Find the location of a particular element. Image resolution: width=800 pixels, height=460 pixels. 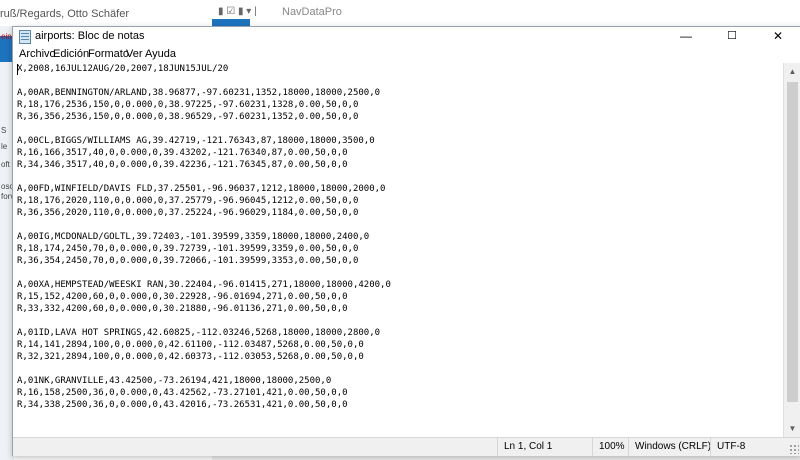

background-left-title: ruß/Regards, Otto Schäfer is located at coordinates (64, 14).